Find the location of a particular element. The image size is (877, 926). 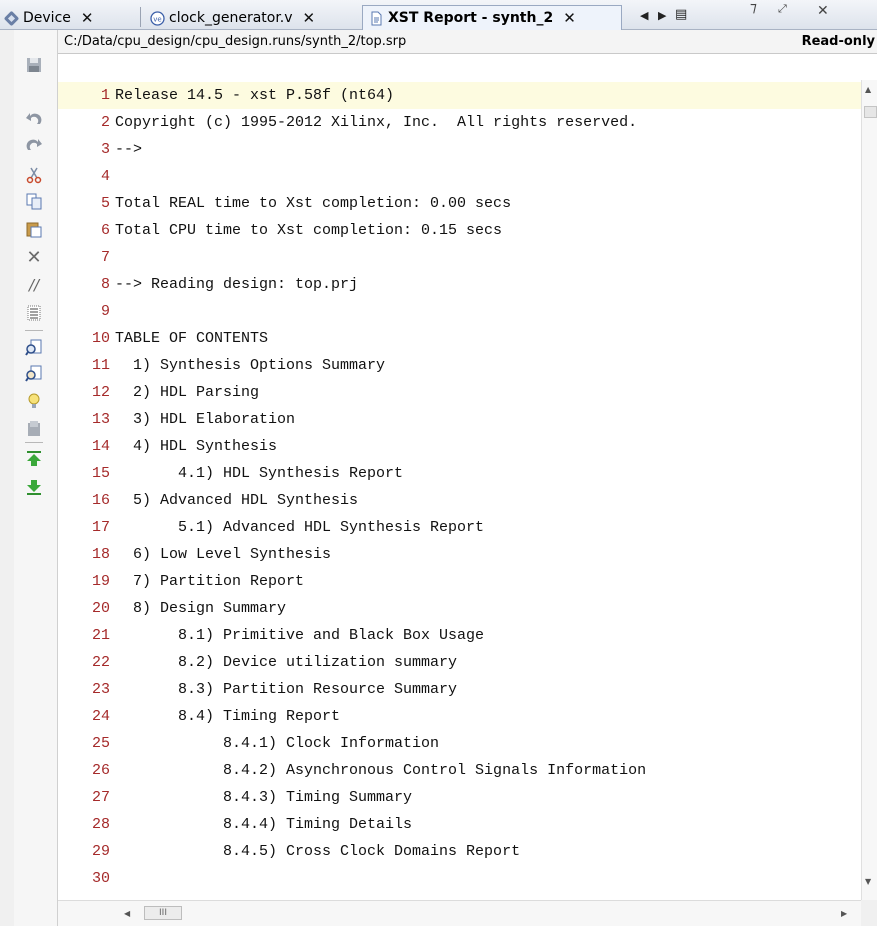

replace-icon is located at coordinates (34, 373).